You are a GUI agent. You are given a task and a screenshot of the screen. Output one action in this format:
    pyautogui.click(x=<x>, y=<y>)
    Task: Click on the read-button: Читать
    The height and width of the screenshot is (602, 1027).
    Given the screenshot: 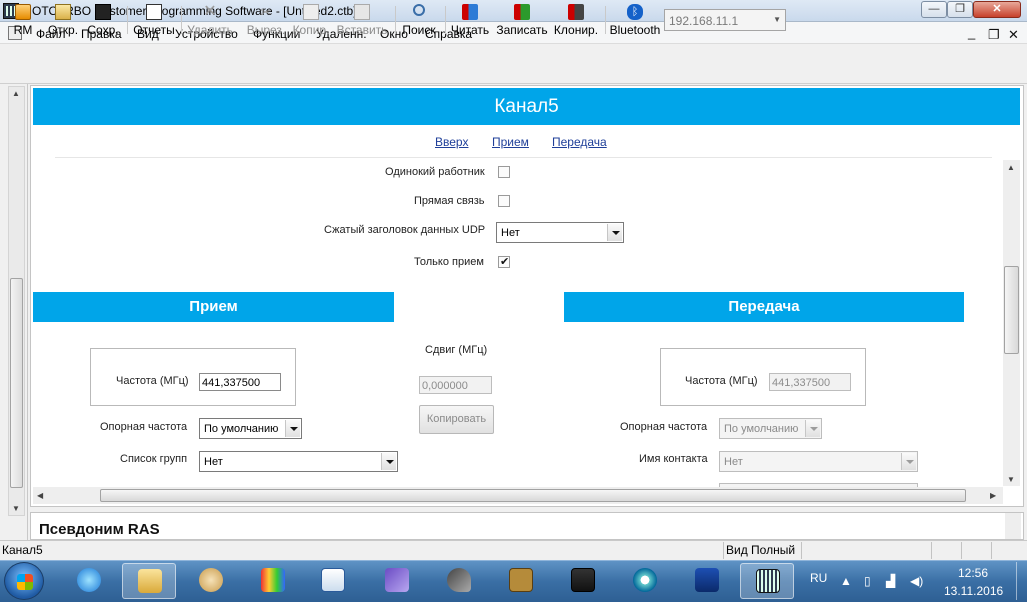 What is the action you would take?
    pyautogui.click(x=470, y=20)
    